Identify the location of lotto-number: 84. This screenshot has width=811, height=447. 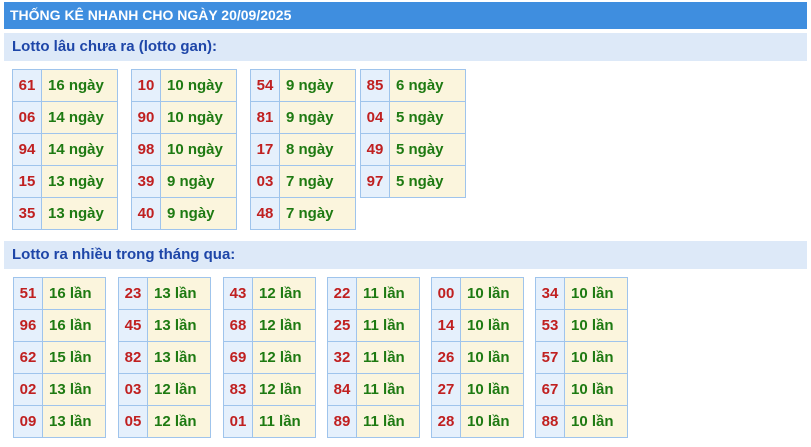
(342, 389).